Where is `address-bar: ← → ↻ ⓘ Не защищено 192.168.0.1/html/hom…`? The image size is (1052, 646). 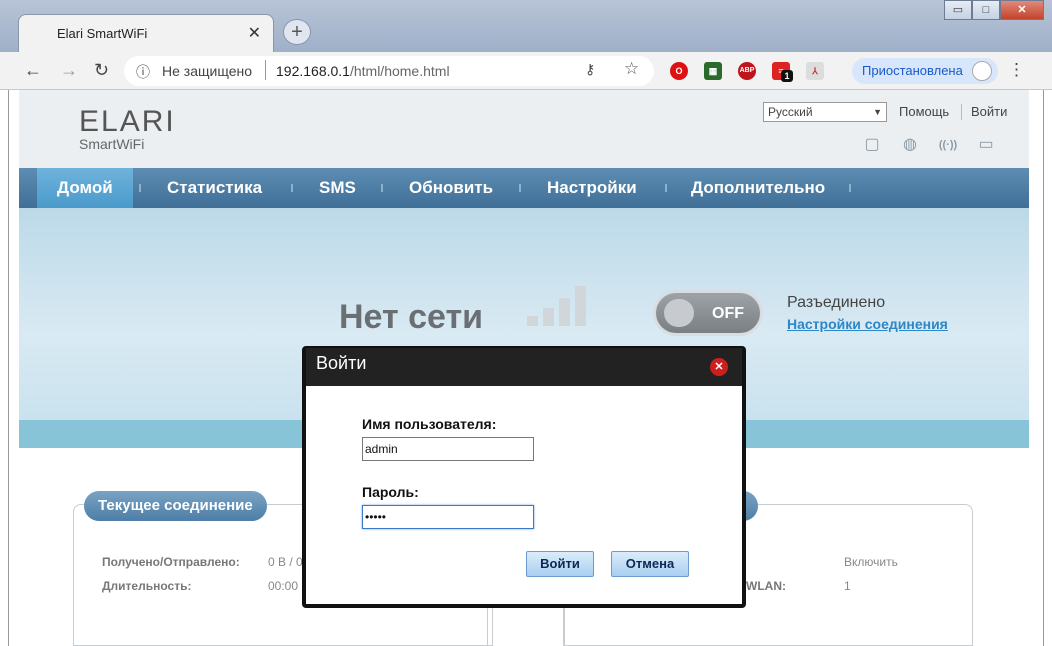 address-bar: ← → ↻ ⓘ Не защищено 192.168.0.1/html/hom… is located at coordinates (526, 71).